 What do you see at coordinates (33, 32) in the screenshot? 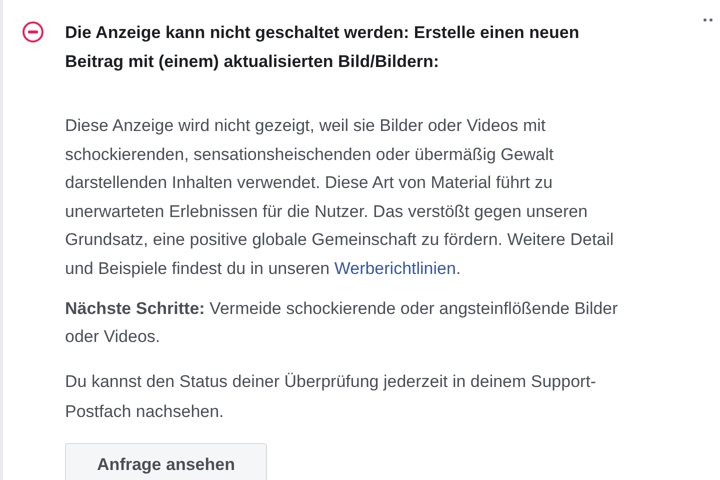
I see `error-icon` at bounding box center [33, 32].